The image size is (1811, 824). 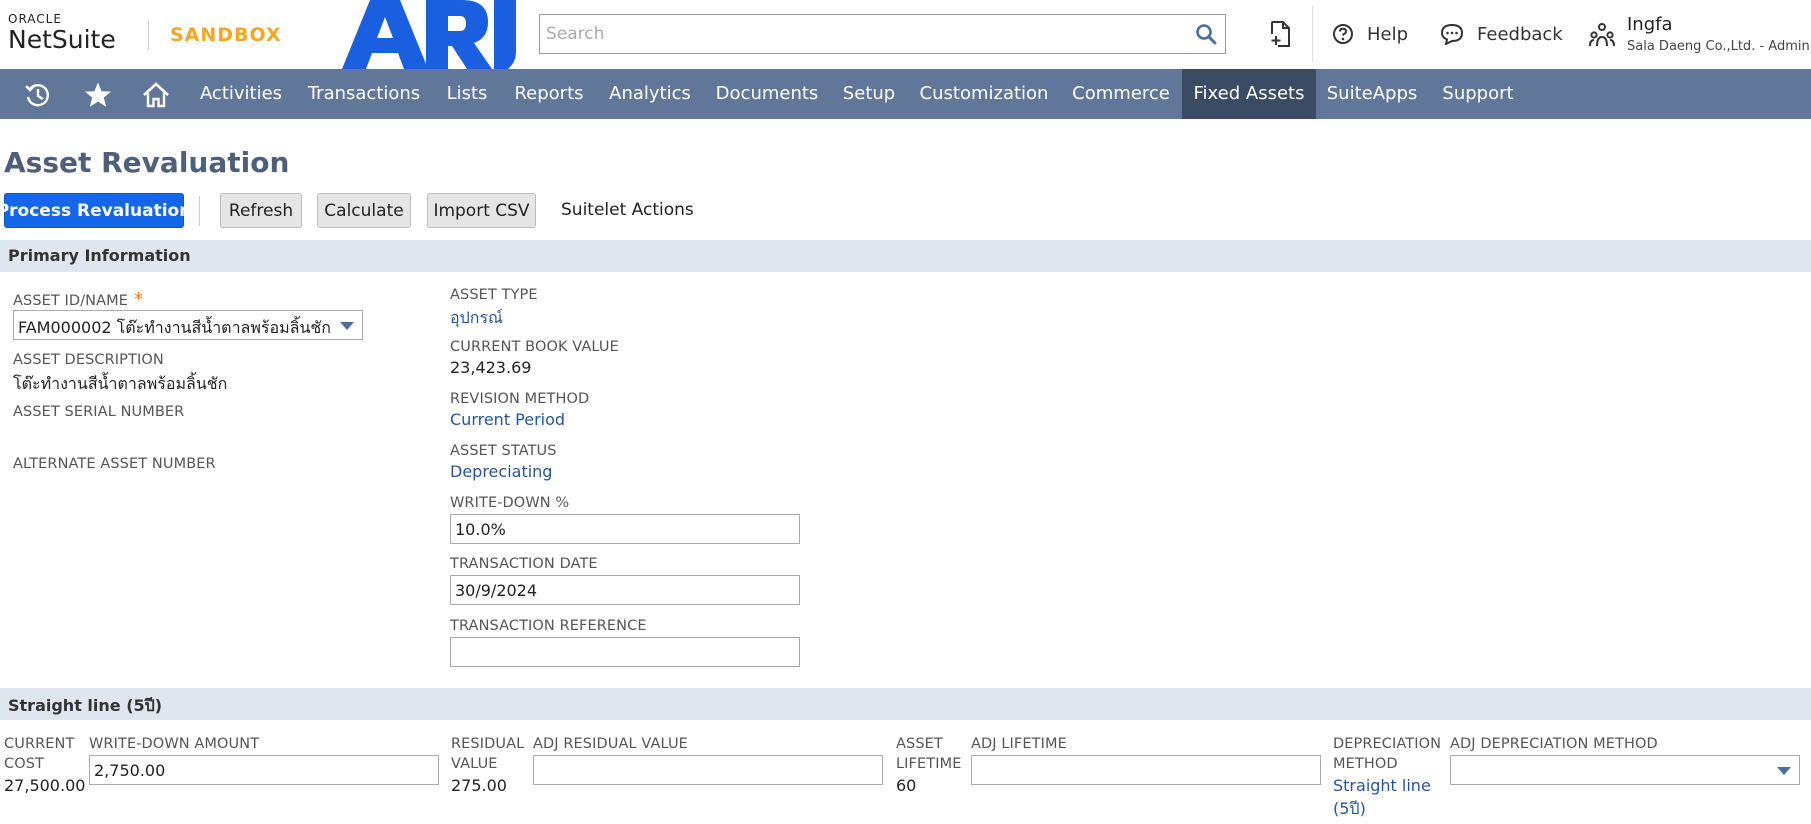 I want to click on section-title: Straight line (5ปี), so click(x=85, y=705).